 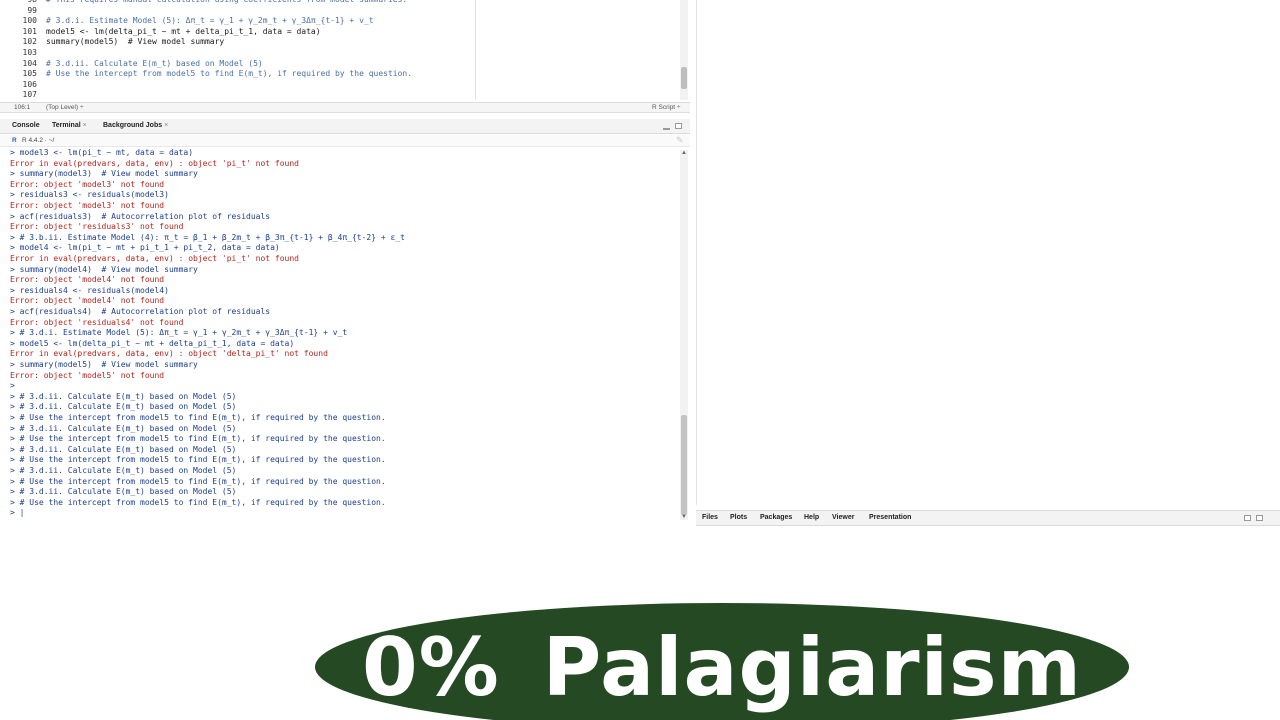 I want to click on scroll-down-icon: ▼, so click(x=684, y=517).